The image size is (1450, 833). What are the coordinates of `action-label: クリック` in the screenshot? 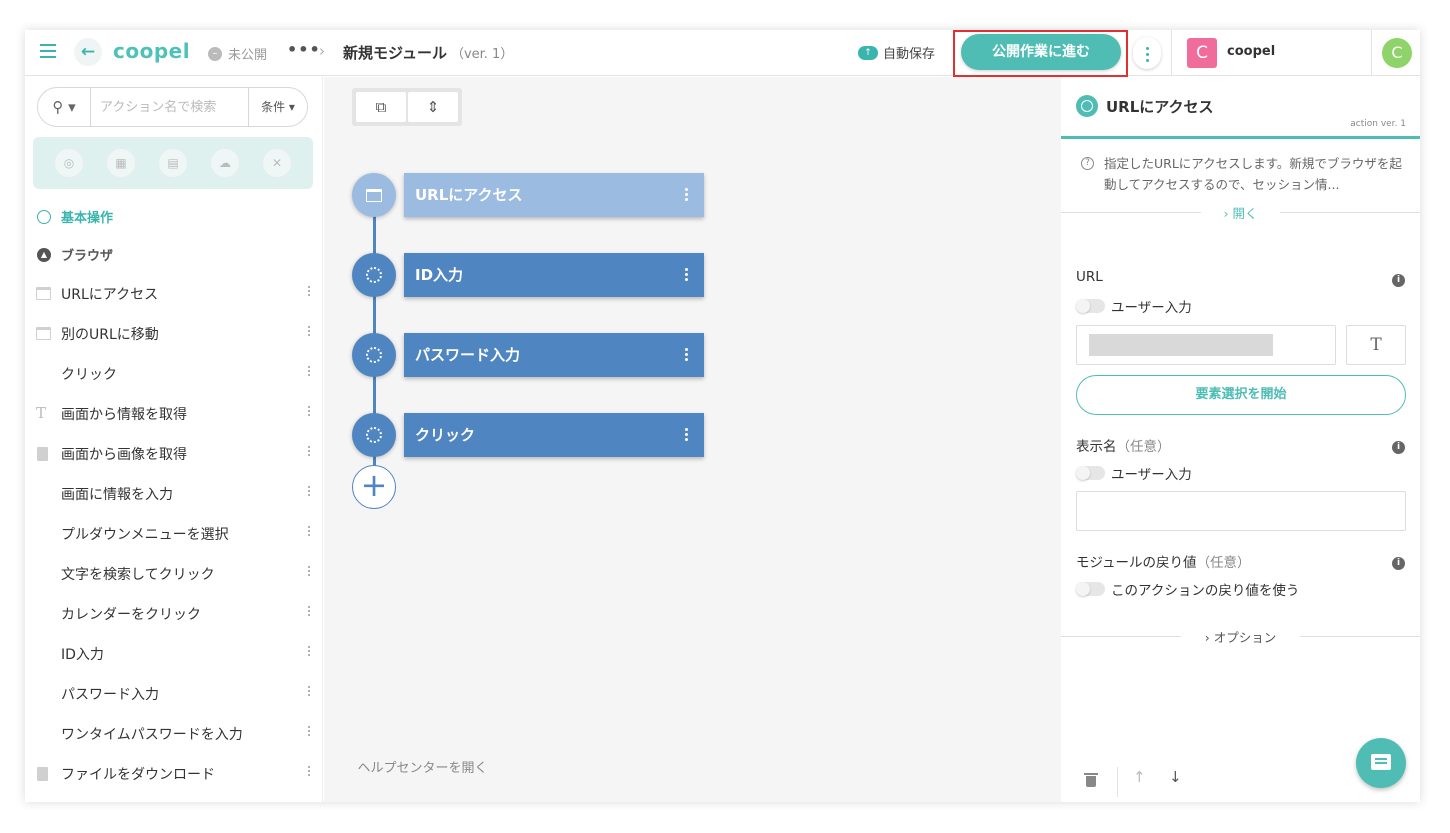 It's located at (89, 375).